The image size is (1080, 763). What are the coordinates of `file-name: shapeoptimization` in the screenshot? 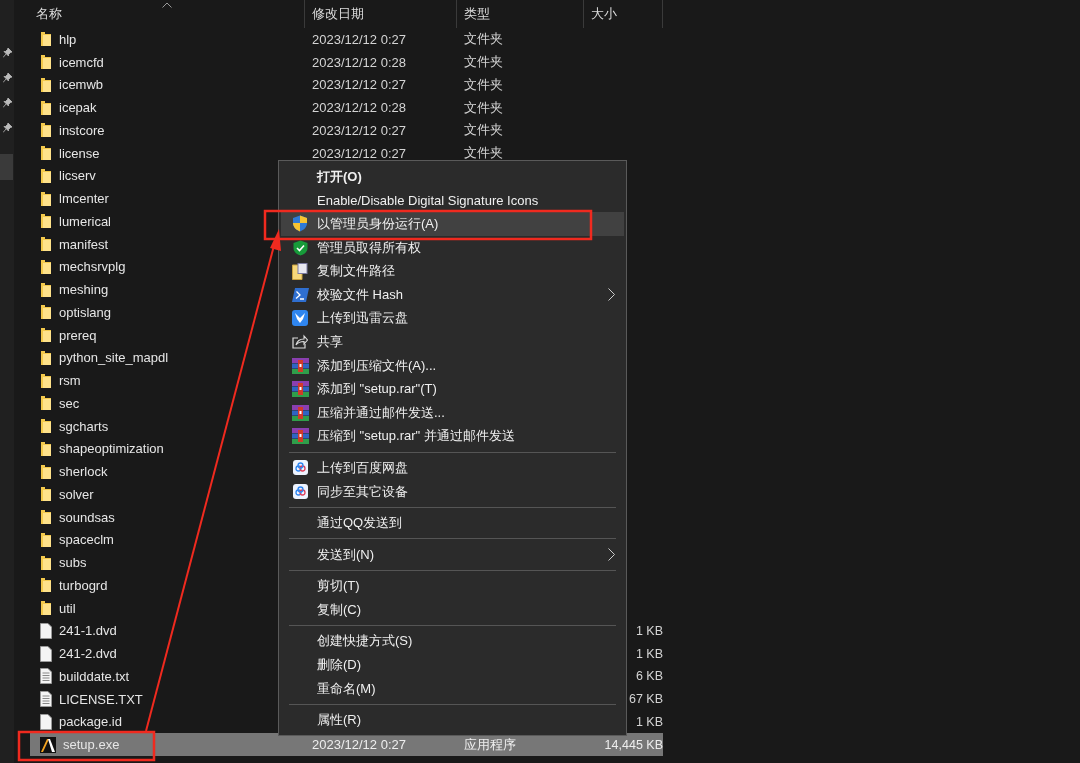 It's located at (111, 449).